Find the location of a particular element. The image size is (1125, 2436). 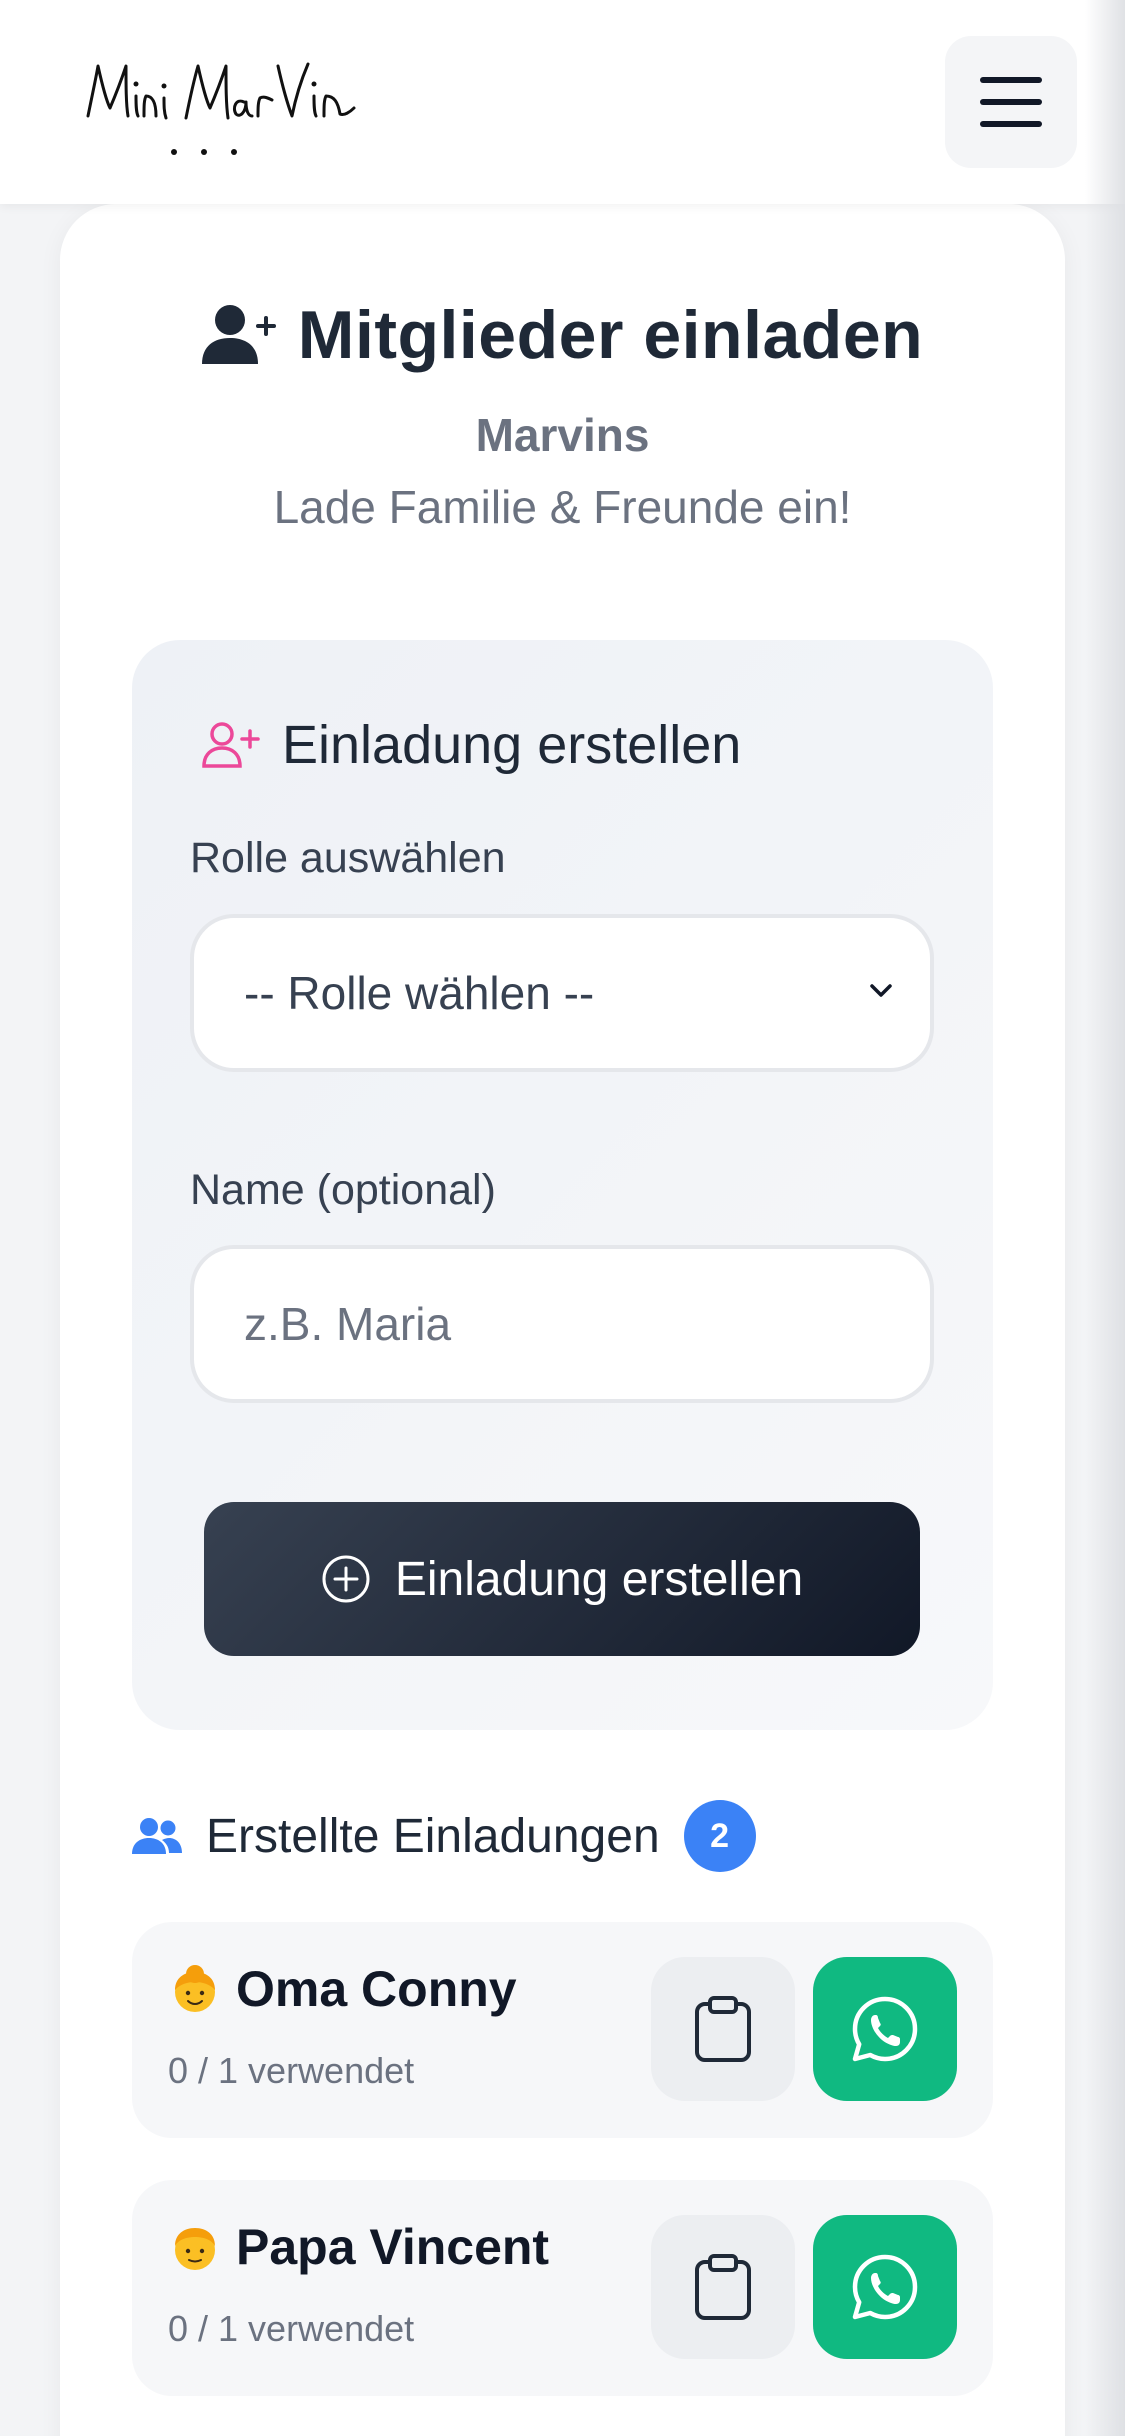

invitation-name: Oma Conny is located at coordinates (376, 1989).